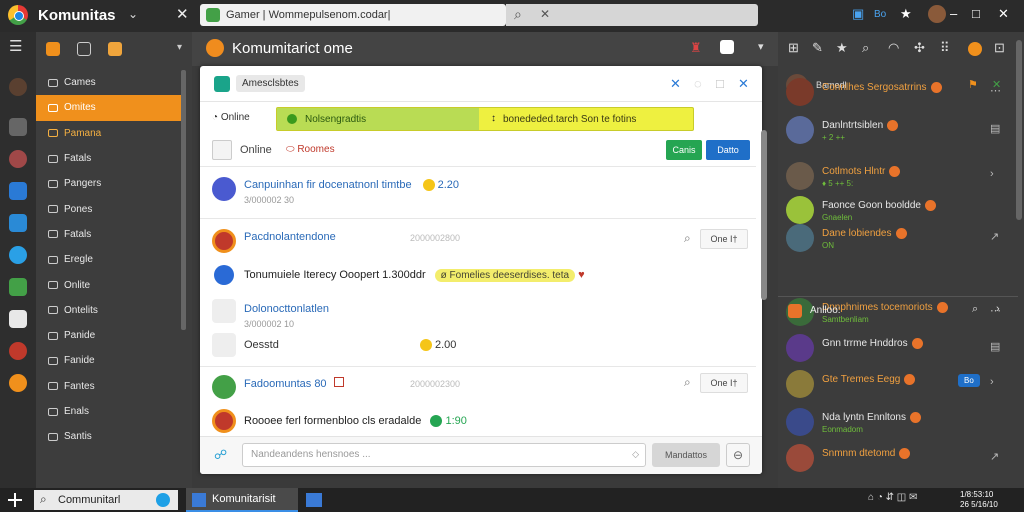  I want to click on chevron-right-icon: ›, so click(998, 309).